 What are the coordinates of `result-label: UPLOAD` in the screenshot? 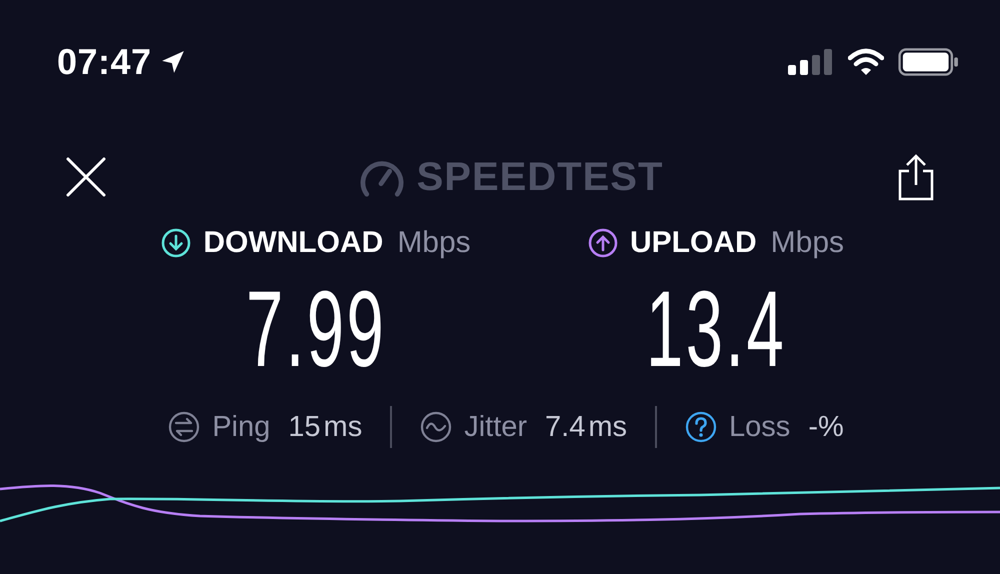 It's located at (693, 243).